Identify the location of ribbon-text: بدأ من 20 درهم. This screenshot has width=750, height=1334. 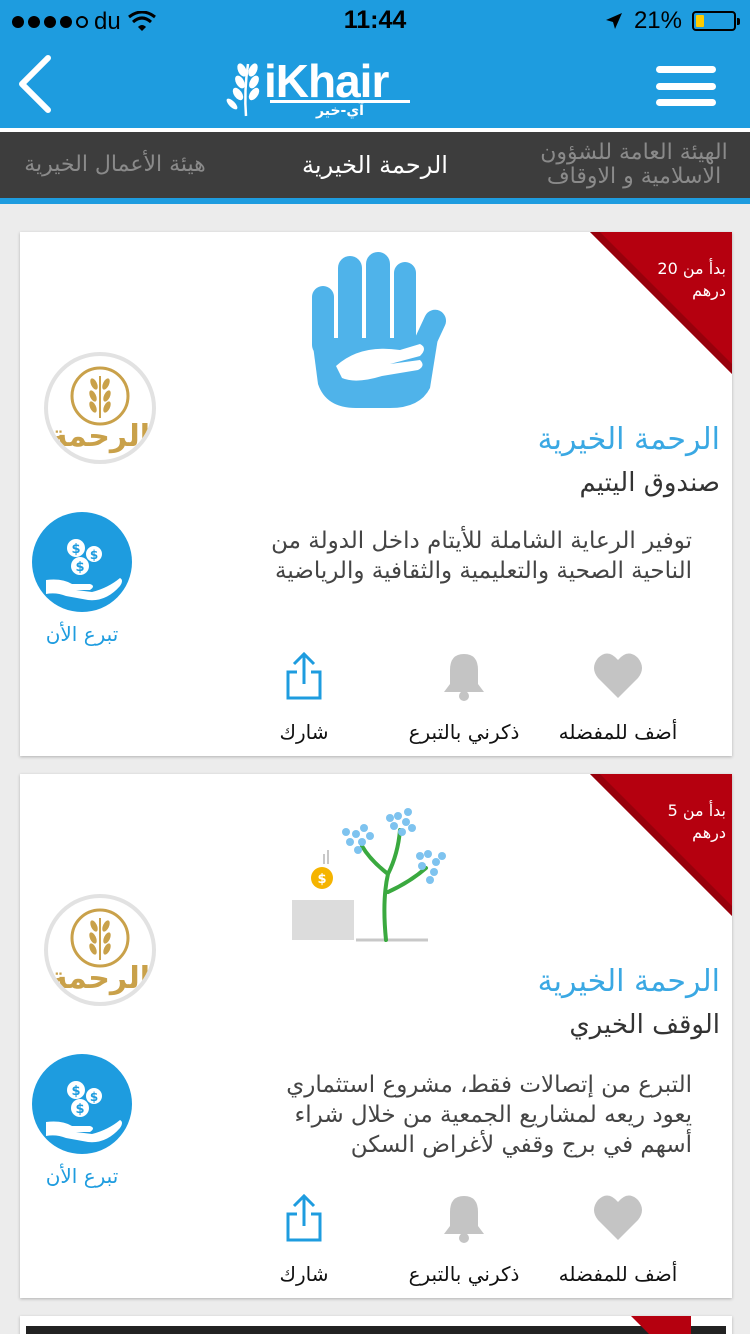
(684, 280).